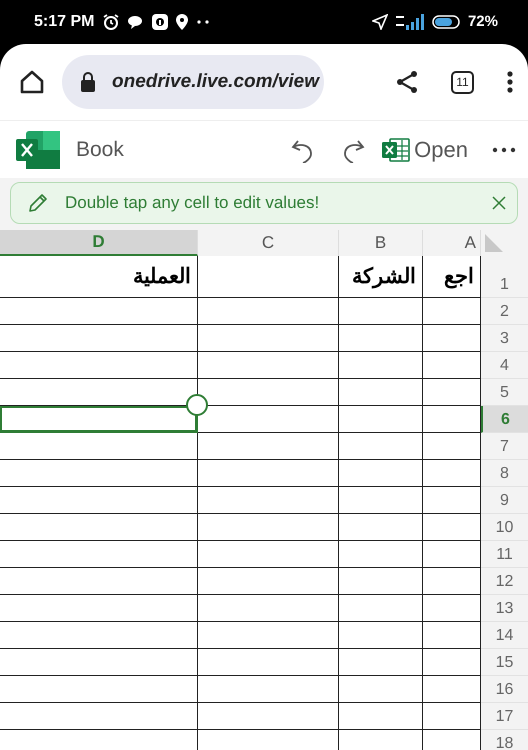  Describe the element at coordinates (504, 716) in the screenshot. I see `row-header: 17` at that location.